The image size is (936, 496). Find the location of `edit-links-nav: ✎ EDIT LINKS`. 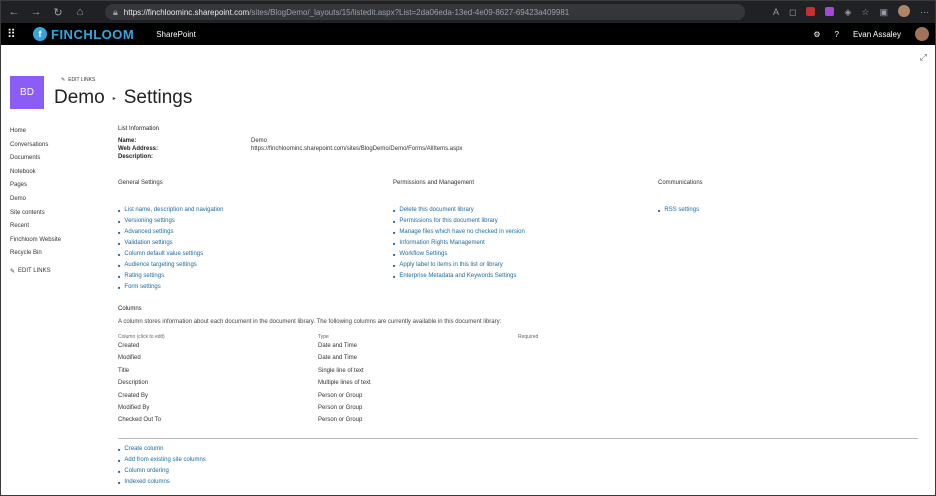

edit-links-nav: ✎ EDIT LINKS is located at coordinates (35, 271).